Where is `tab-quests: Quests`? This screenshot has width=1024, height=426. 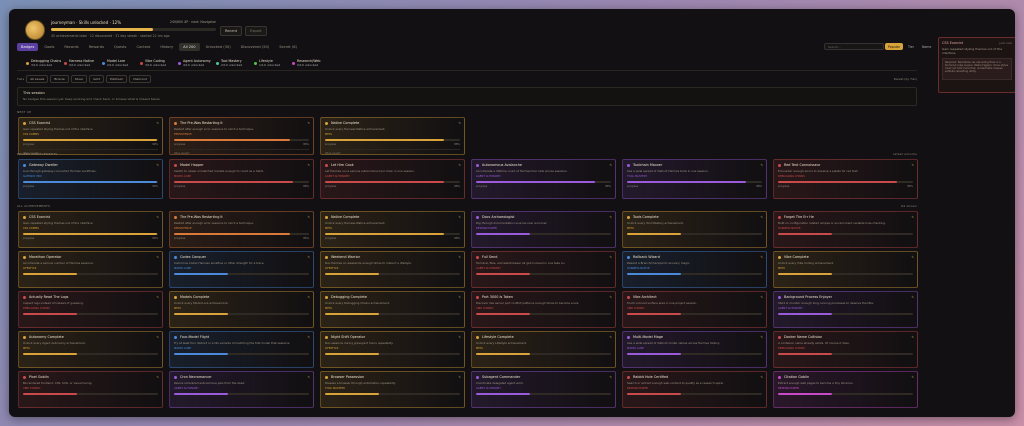
tab-quests: Quests is located at coordinates (120, 47).